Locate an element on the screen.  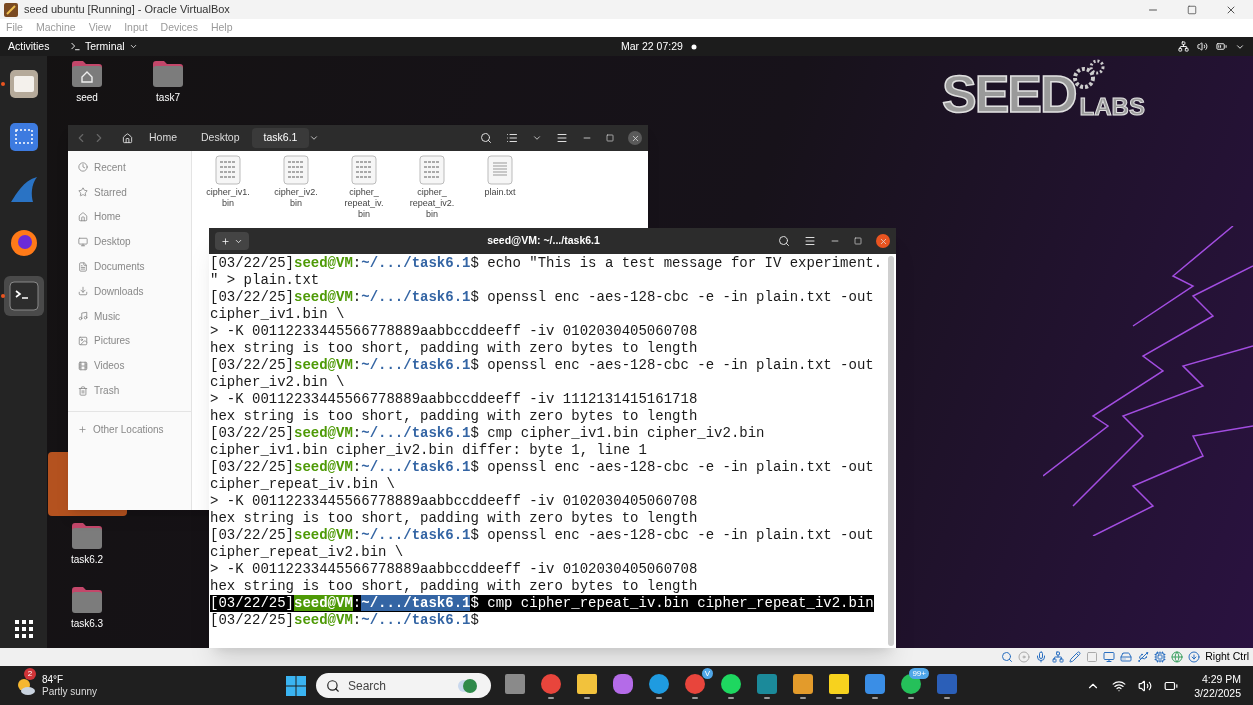
new-tab-button is located at coordinates (232, 241).